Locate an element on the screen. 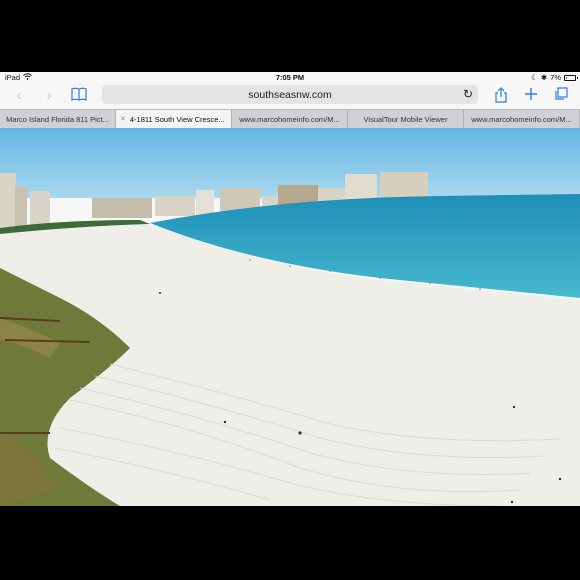 Image resolution: width=580 pixels, height=580 pixels. chevron-right-icon: › is located at coordinates (49, 96).